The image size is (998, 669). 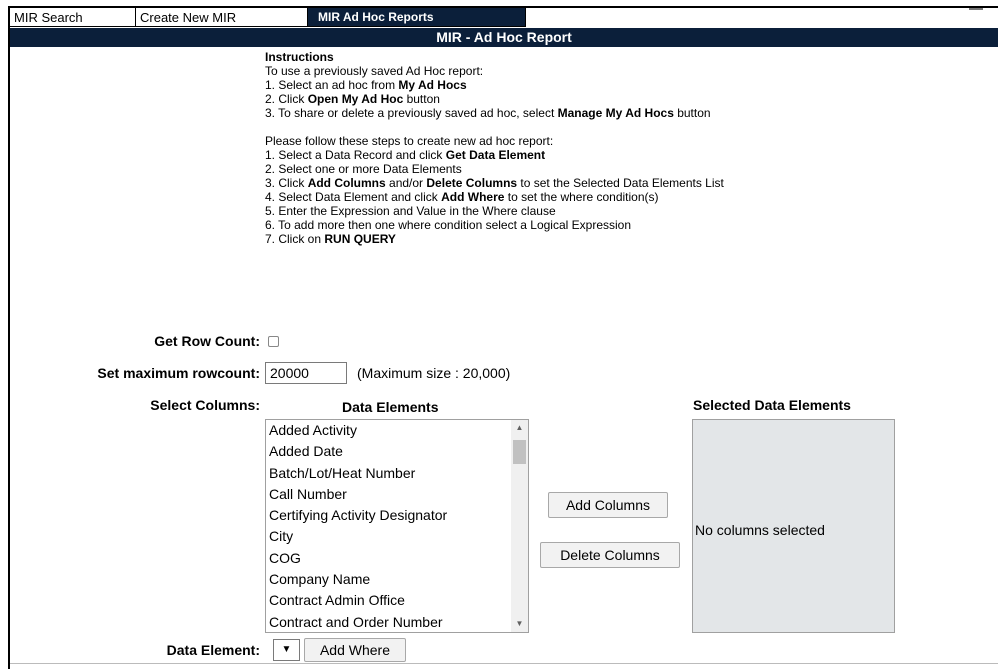 What do you see at coordinates (504, 663) in the screenshot?
I see `divider` at bounding box center [504, 663].